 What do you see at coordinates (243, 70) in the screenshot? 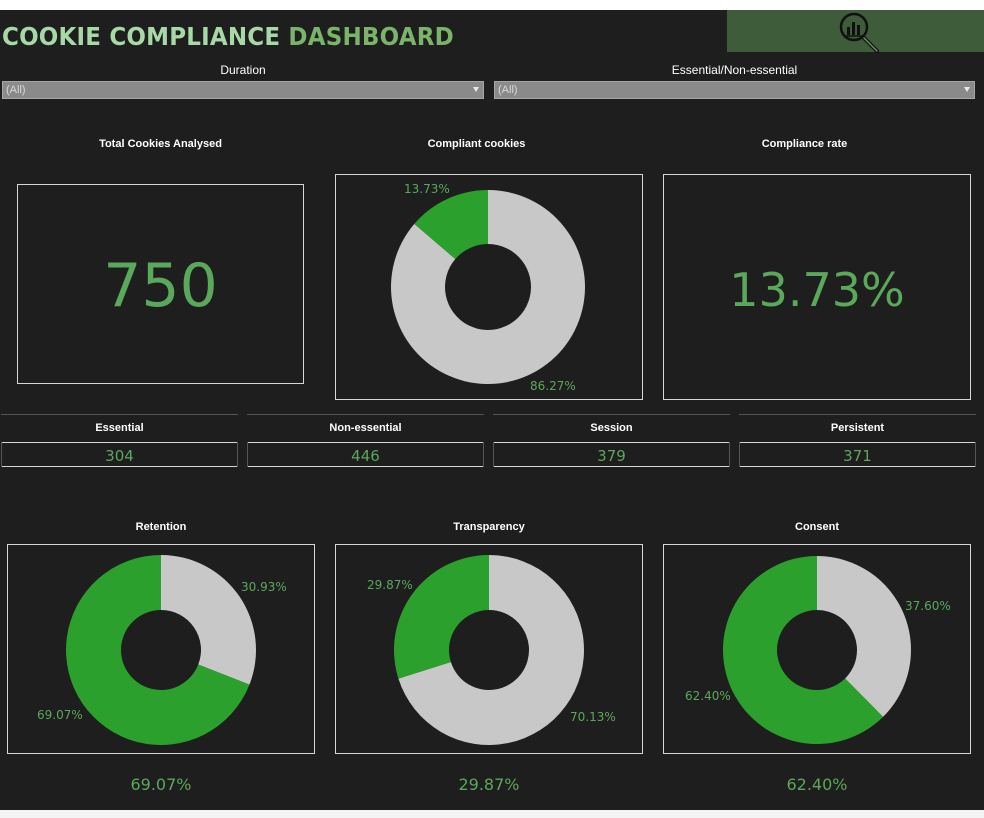
I see `duration-filter-label: Duration` at bounding box center [243, 70].